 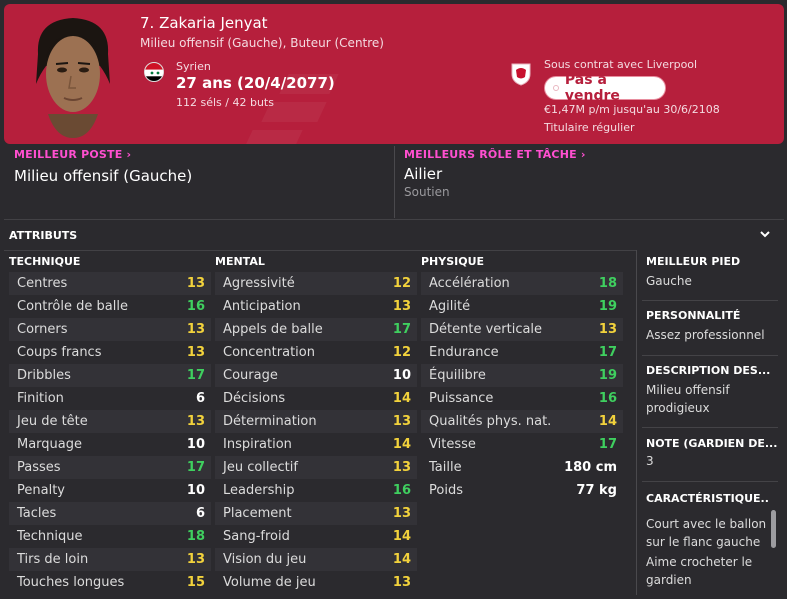 I want to click on chevron-down-icon, so click(x=765, y=234).